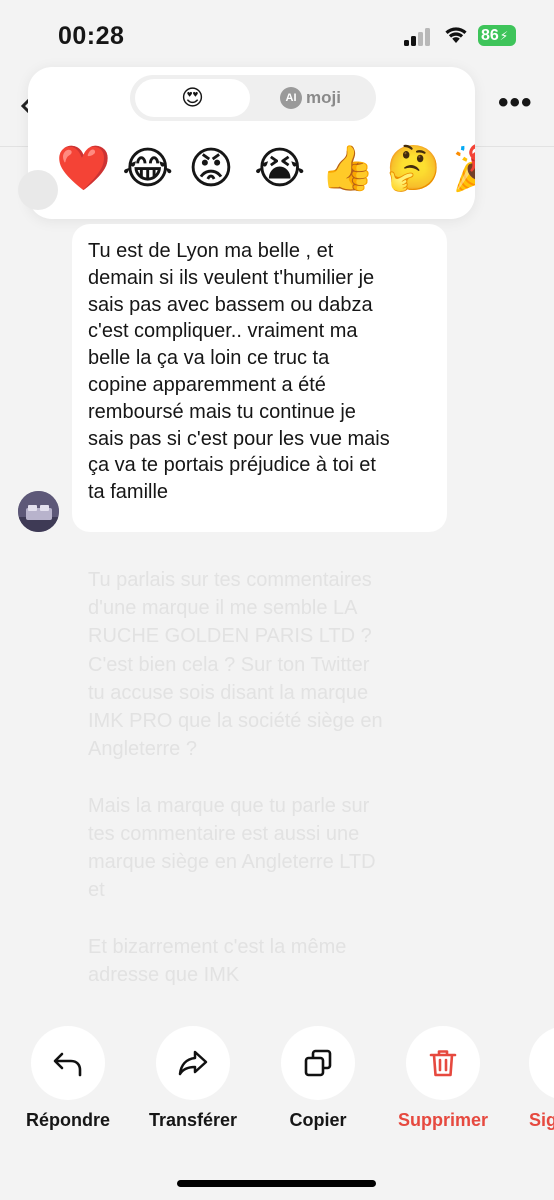  I want to click on reply-icon, so click(67, 1064).